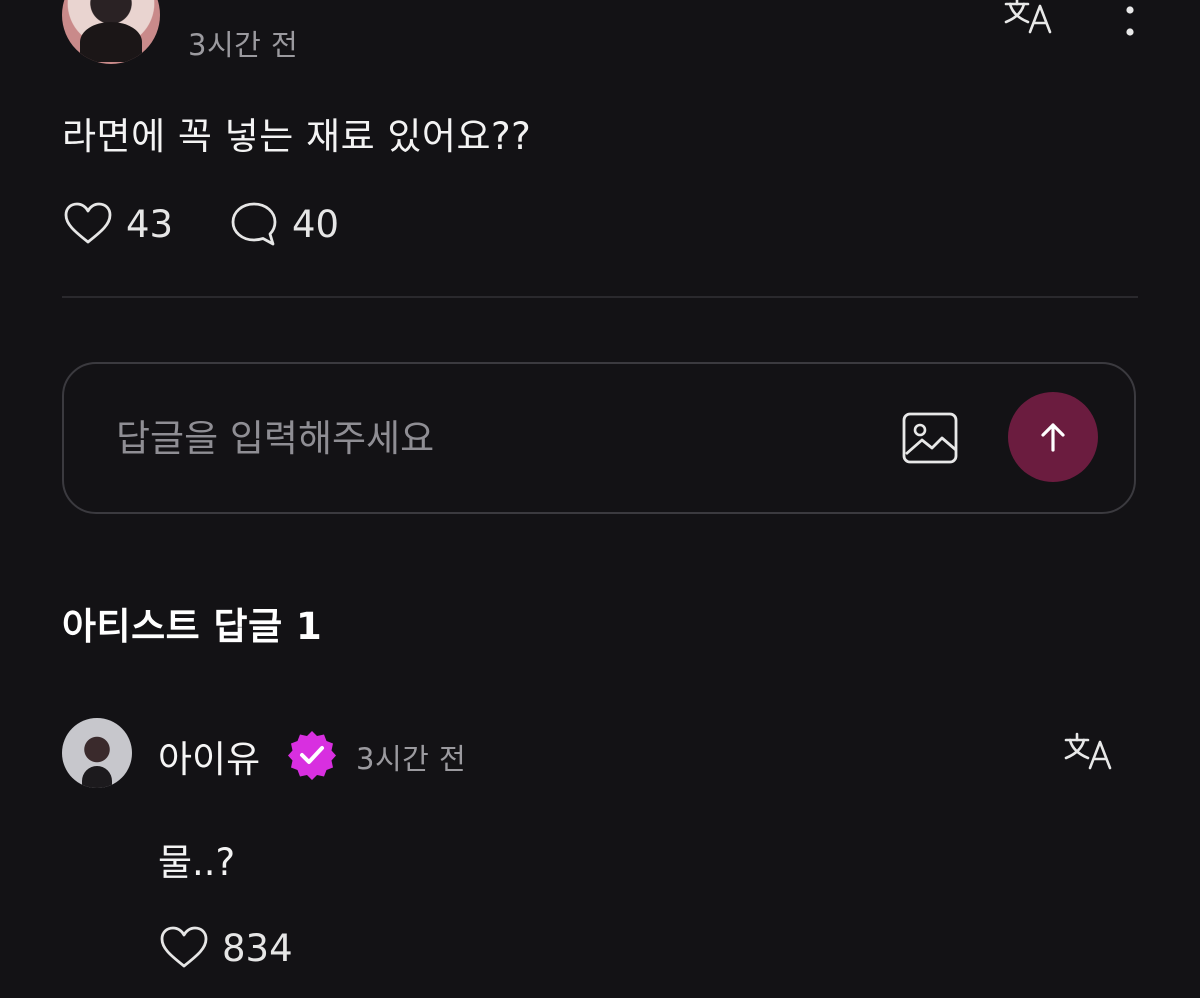  Describe the element at coordinates (411, 759) in the screenshot. I see `reply-timestamp: 3시간 전` at that location.